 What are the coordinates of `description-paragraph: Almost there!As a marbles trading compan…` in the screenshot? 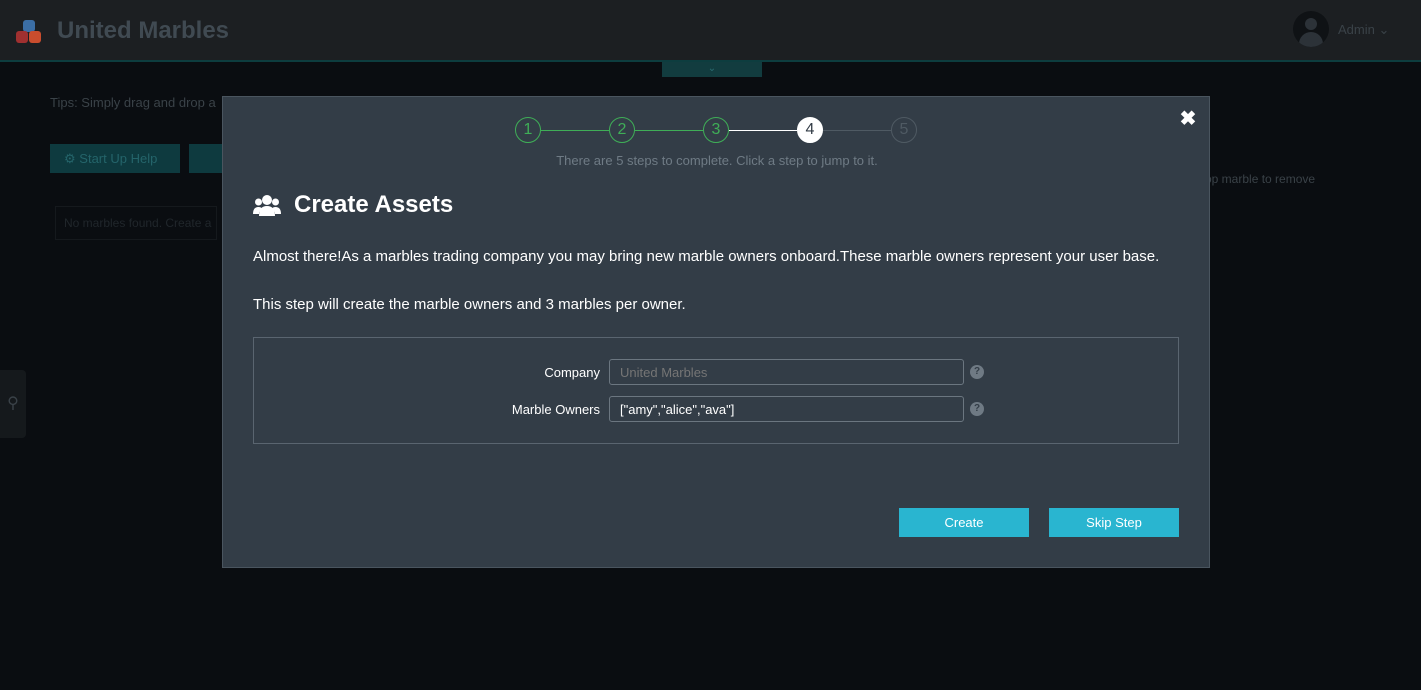 It's located at (706, 256).